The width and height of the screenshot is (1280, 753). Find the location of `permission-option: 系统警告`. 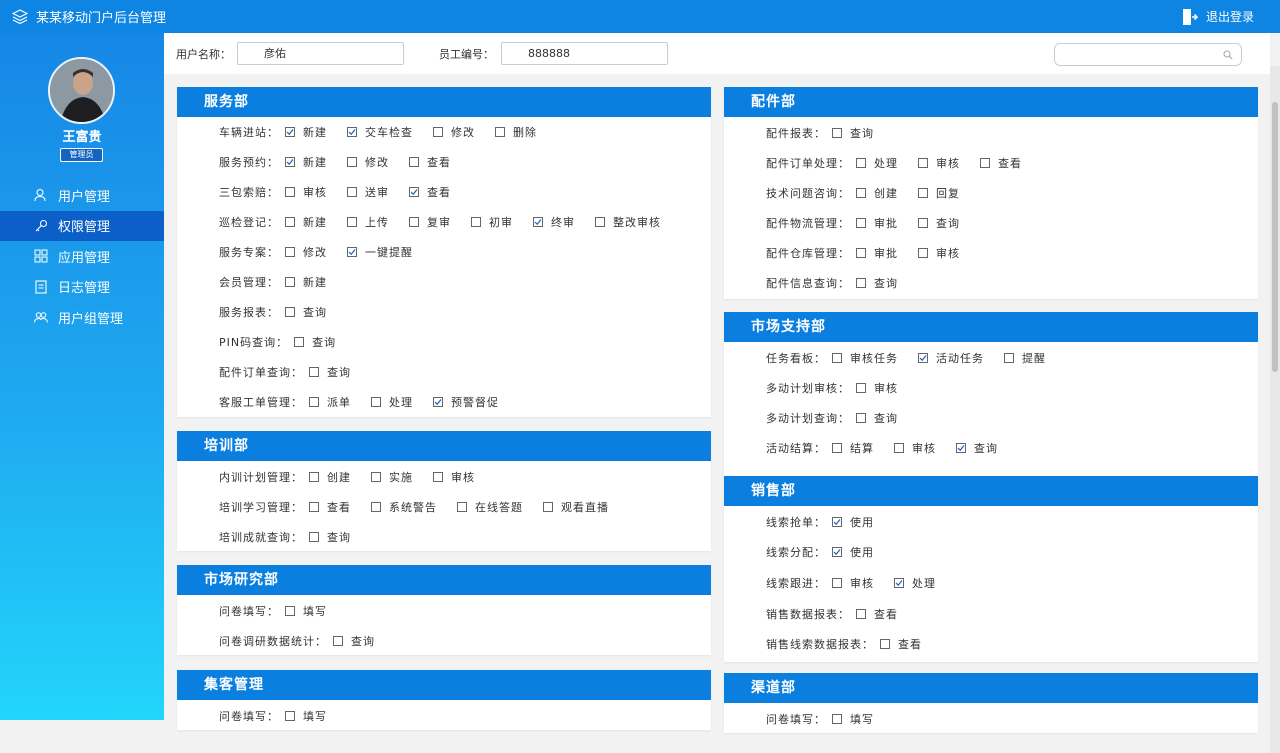

permission-option: 系统警告 is located at coordinates (404, 507).